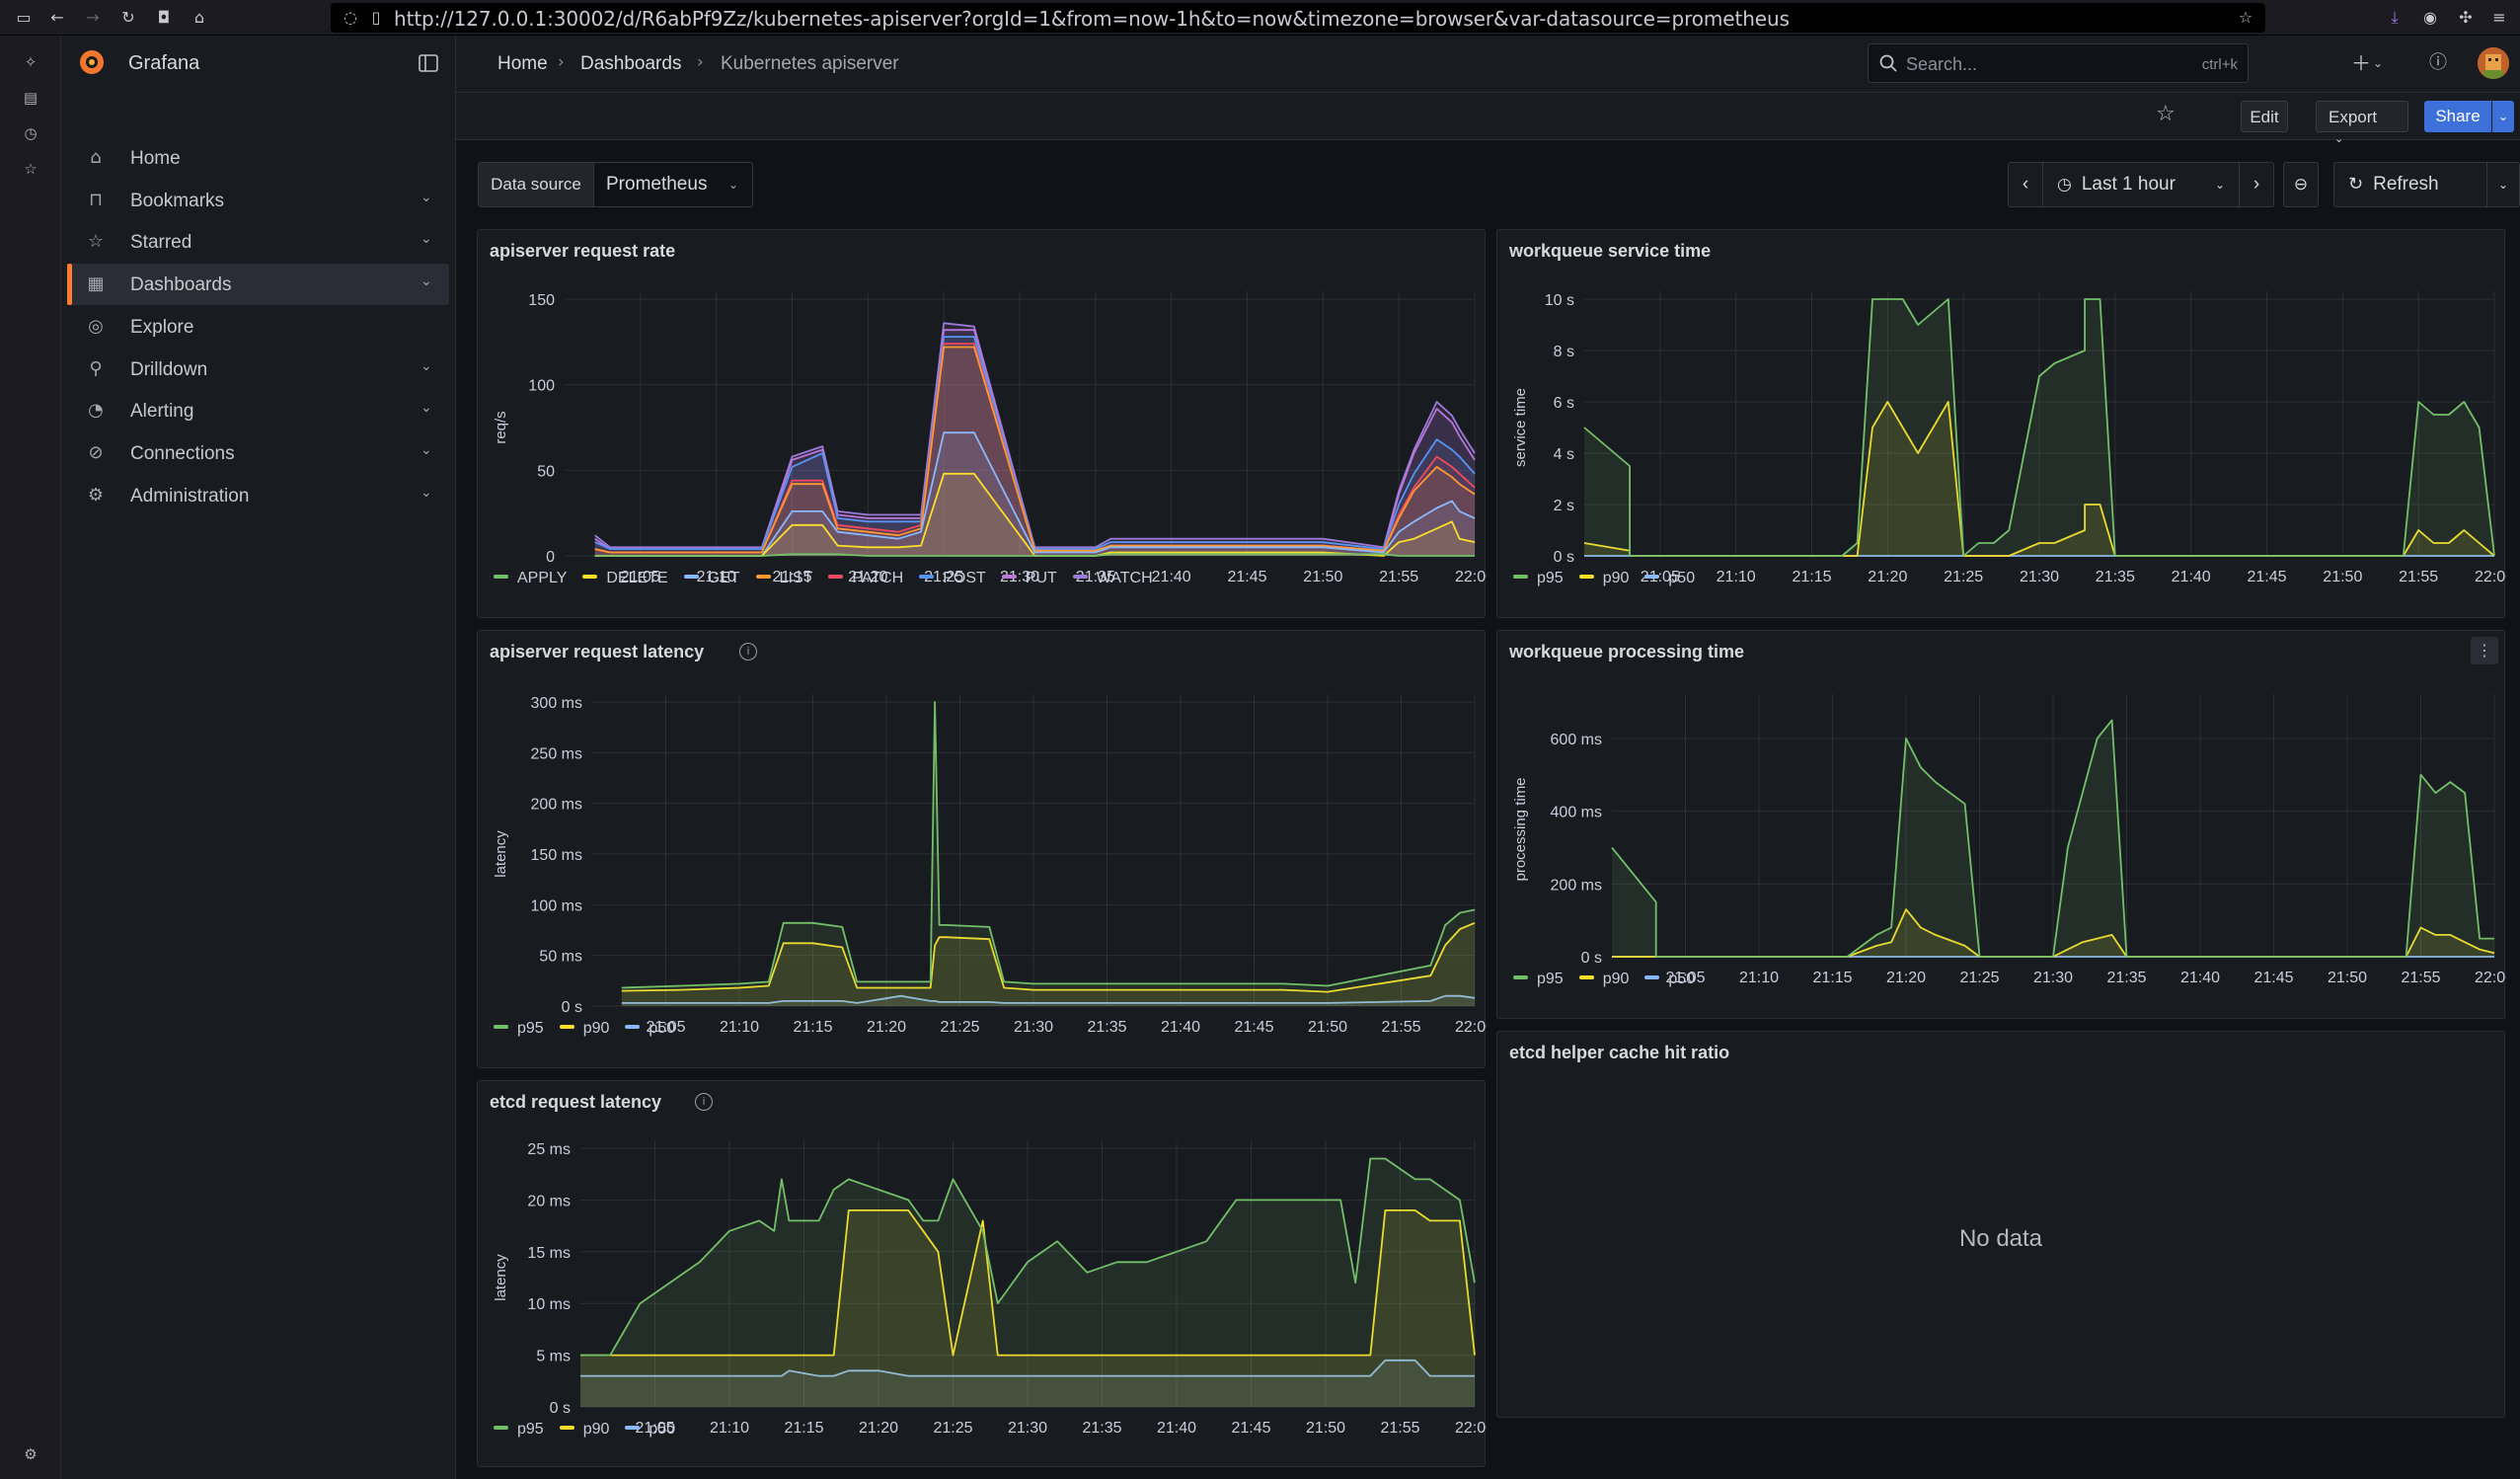 The height and width of the screenshot is (1479, 2520). Describe the element at coordinates (2395, 18) in the screenshot. I see `downloads-icon: ⤓` at that location.